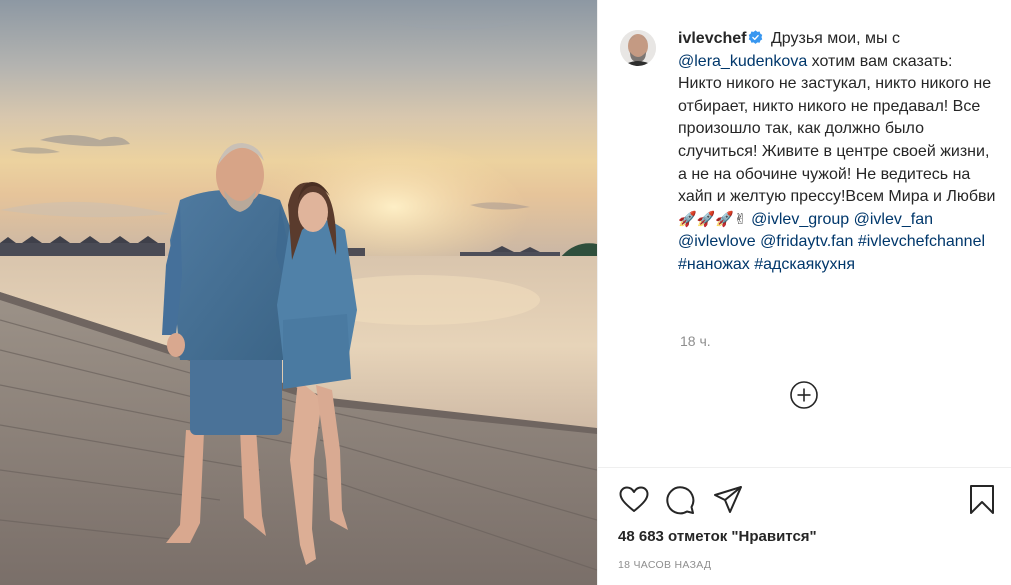 This screenshot has height=585, width=1011. I want to click on save-button, so click(982, 500).